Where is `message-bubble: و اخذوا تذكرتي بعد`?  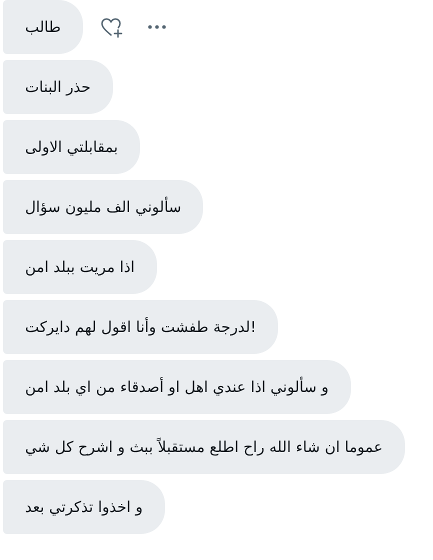 message-bubble: و اخذوا تذكرتي بعد is located at coordinates (84, 507).